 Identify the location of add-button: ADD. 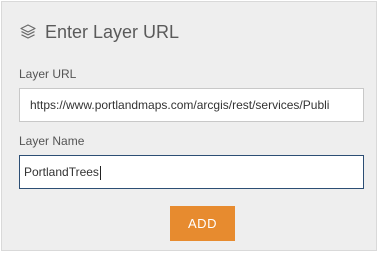
(202, 223).